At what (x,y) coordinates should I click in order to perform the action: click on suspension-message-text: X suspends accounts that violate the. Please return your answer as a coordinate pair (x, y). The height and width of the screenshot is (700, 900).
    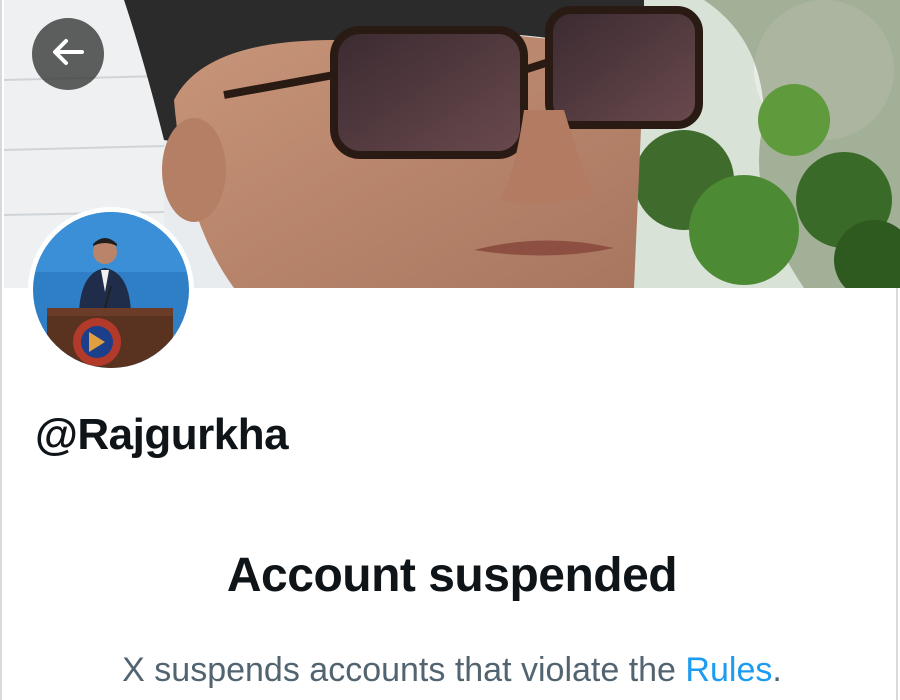
    Looking at the image, I should click on (404, 670).